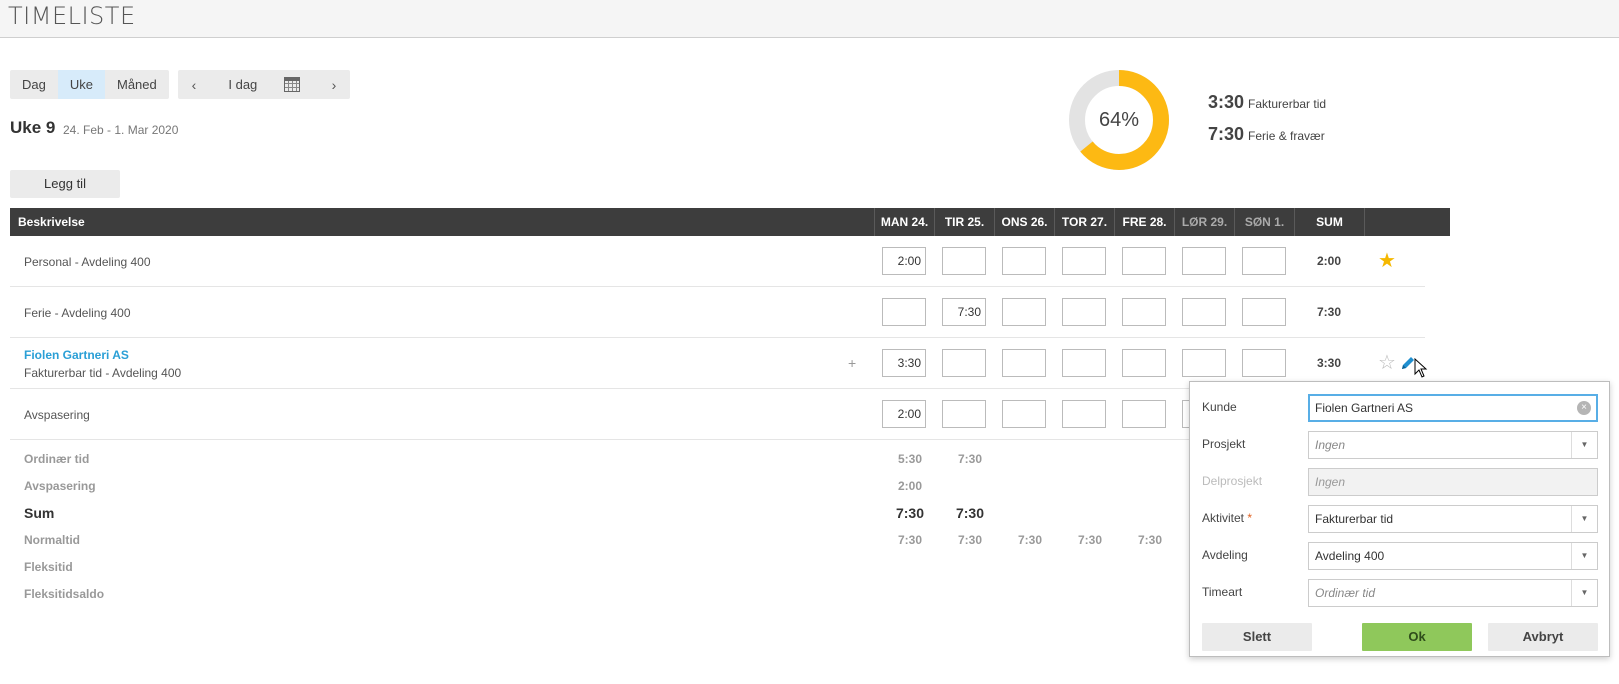 Image resolution: width=1619 pixels, height=684 pixels. I want to click on add-entry-button: Legg til, so click(65, 184).